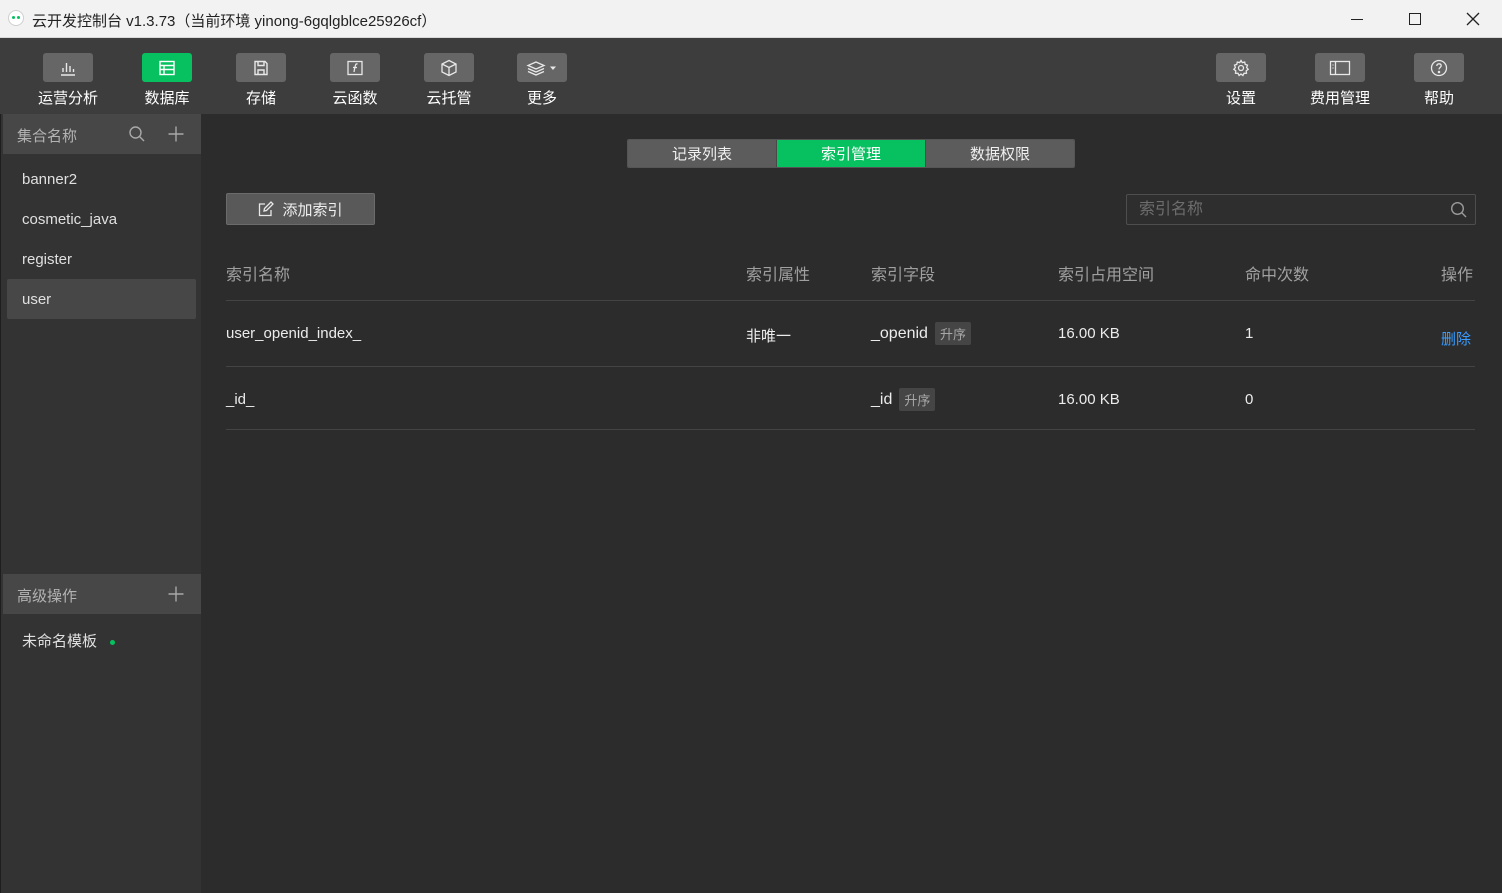  Describe the element at coordinates (167, 80) in the screenshot. I see `toolbar-database-button: 数据库` at that location.